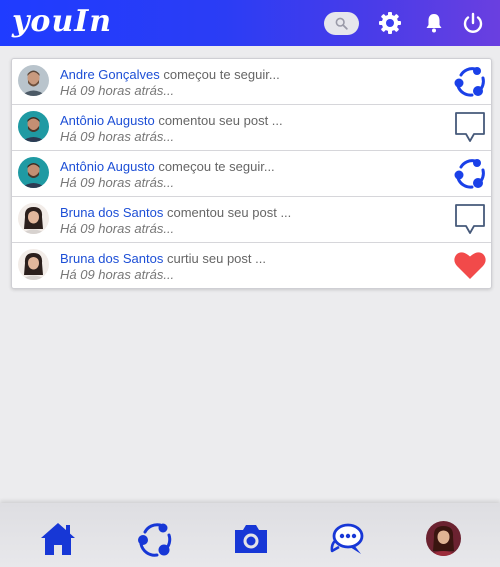 This screenshot has width=500, height=567. I want to click on app-logo: youIn, so click(62, 21).